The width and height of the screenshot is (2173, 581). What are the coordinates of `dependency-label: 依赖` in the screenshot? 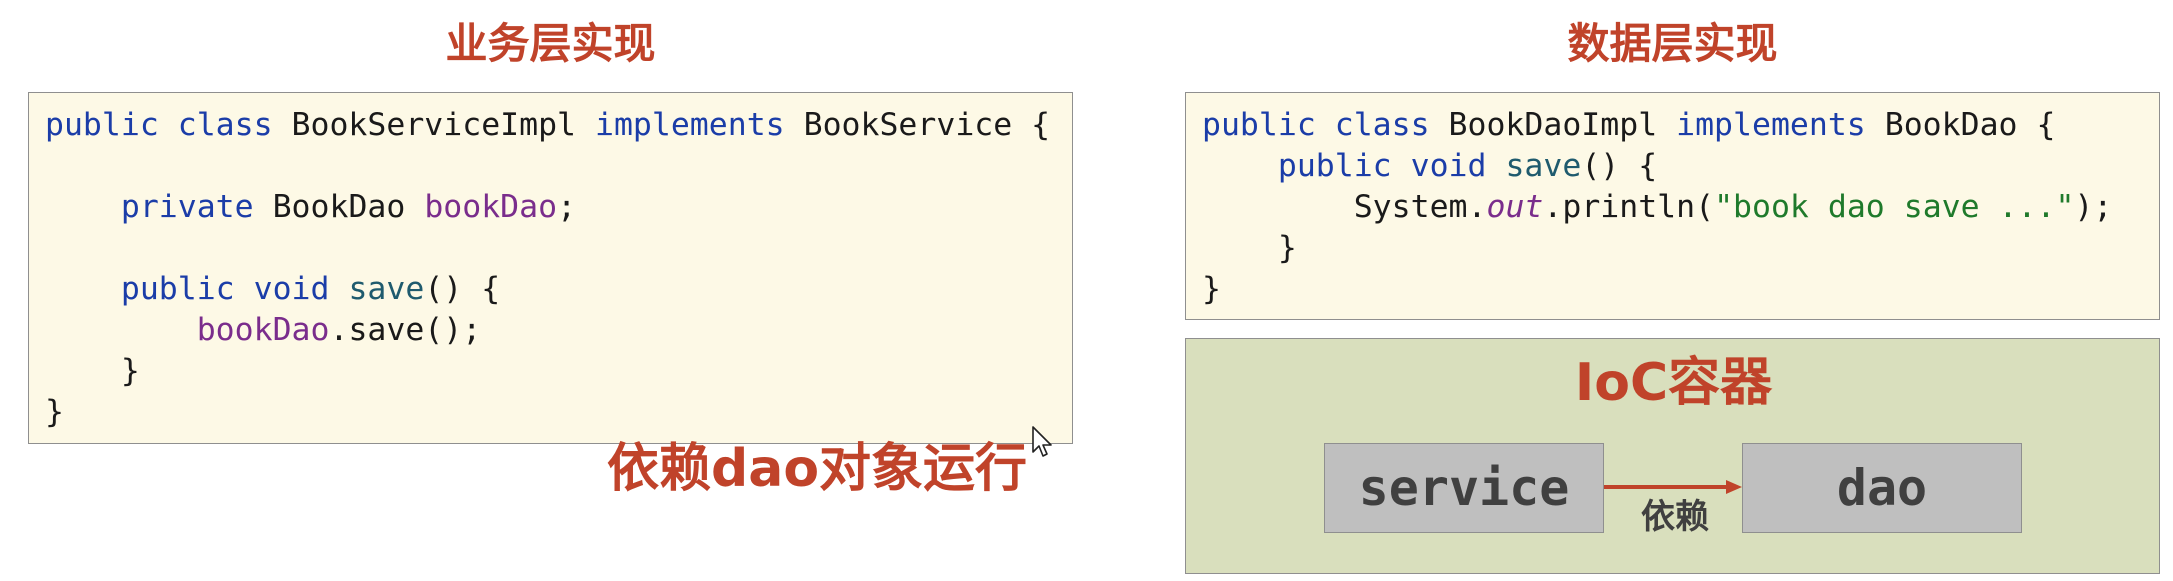 It's located at (1675, 517).